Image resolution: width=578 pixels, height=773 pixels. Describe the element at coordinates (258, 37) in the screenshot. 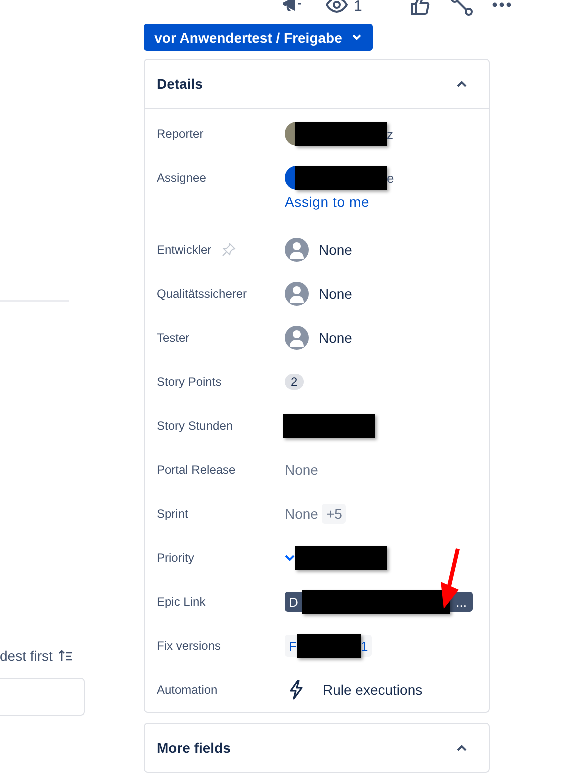

I see `status-button: vor Anwendertest / Freigabe` at that location.